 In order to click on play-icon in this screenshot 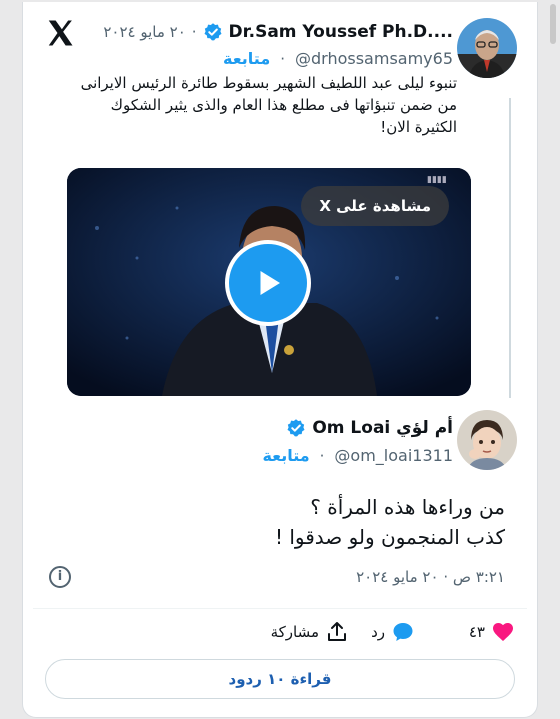, I will do `click(270, 283)`.